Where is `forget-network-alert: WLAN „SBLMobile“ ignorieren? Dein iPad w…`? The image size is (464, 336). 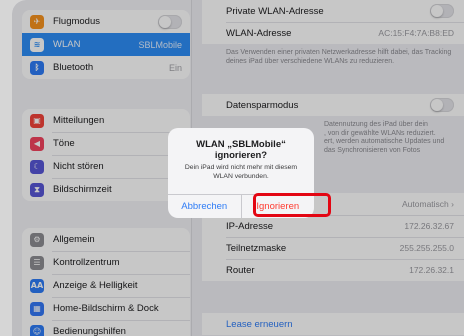 forget-network-alert: WLAN „SBLMobile“ ignorieren? Dein iPad w… is located at coordinates (241, 173).